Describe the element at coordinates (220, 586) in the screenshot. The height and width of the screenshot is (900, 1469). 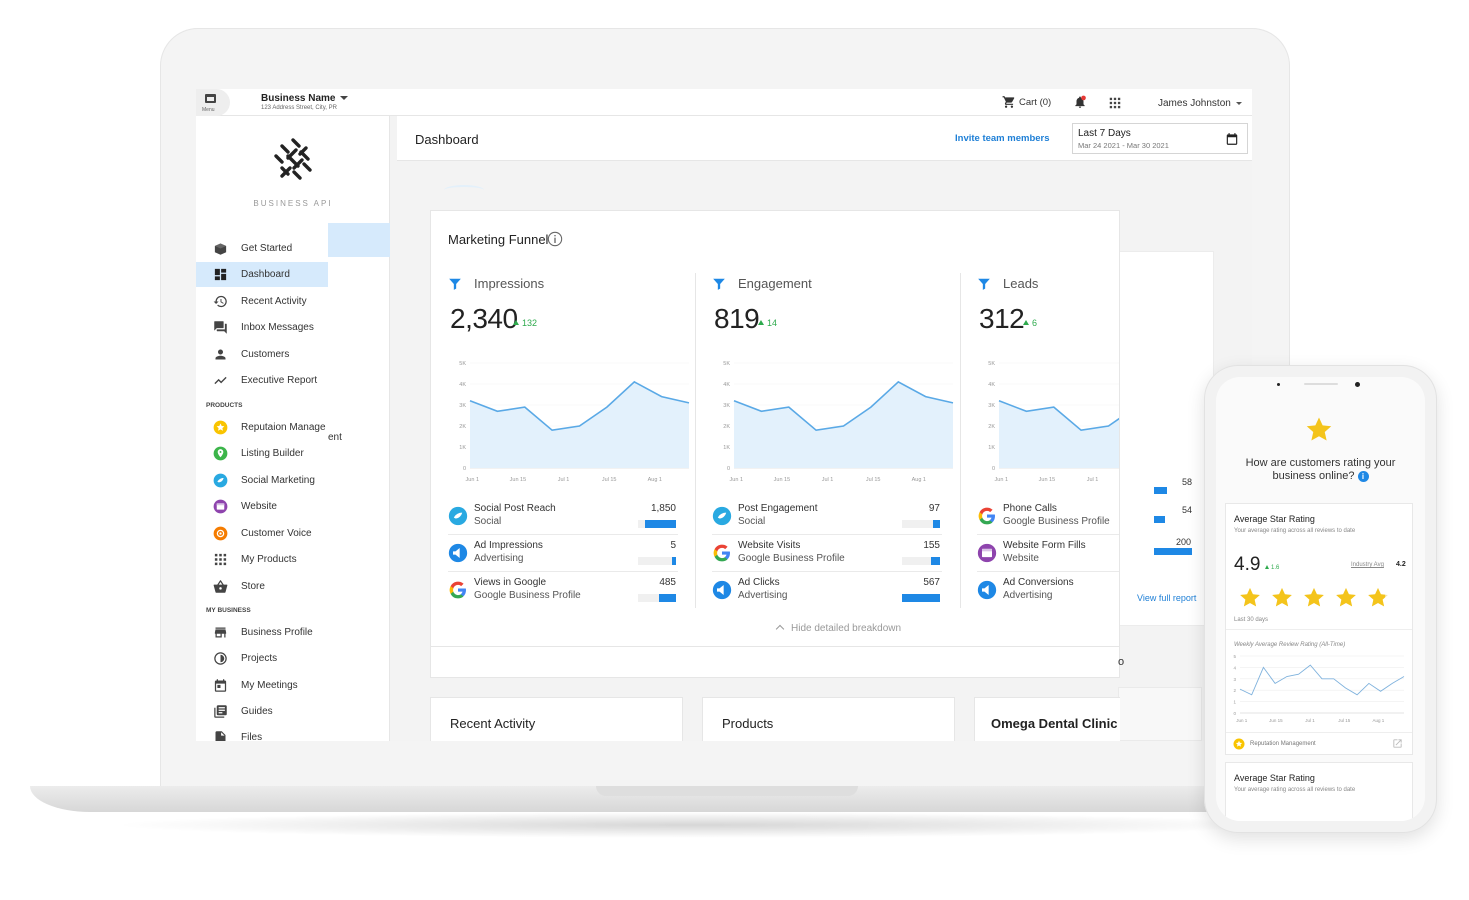
I see `basket-icon` at that location.